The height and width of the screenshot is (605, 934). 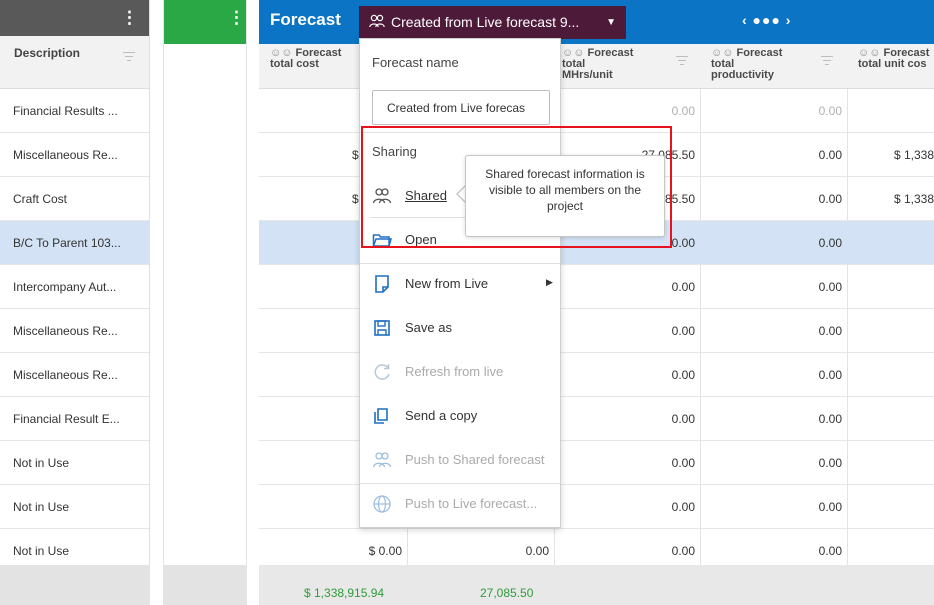 What do you see at coordinates (74, 18) in the screenshot?
I see `description-panel-toolbar: ⋮` at bounding box center [74, 18].